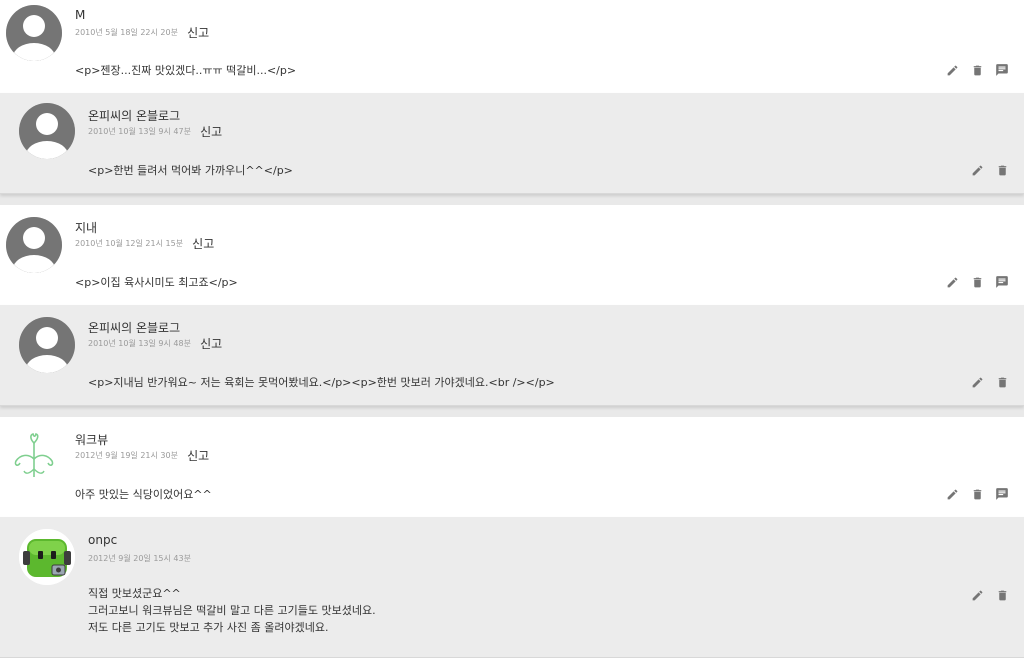 This screenshot has height=658, width=1024. I want to click on comment-meta: 2010년 10월 12일 21시 15분 신고, so click(144, 242).